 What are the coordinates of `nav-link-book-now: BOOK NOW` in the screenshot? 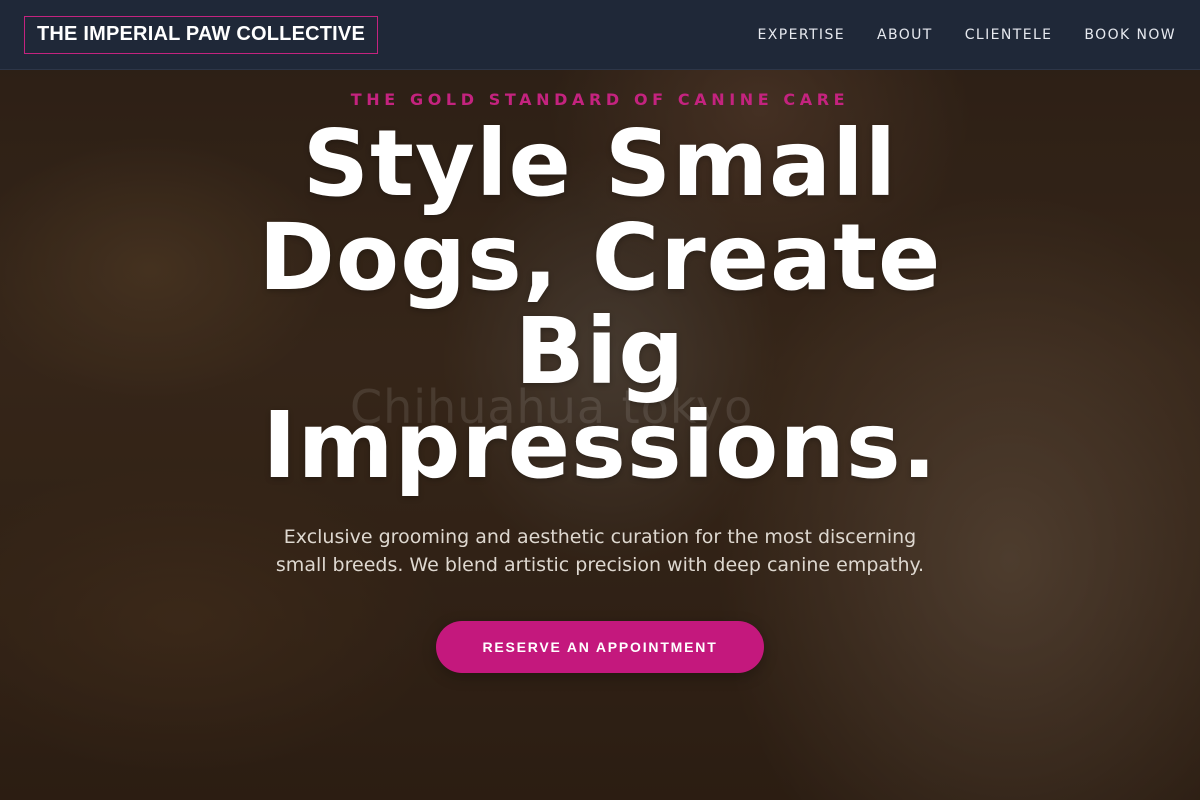 It's located at (1130, 35).